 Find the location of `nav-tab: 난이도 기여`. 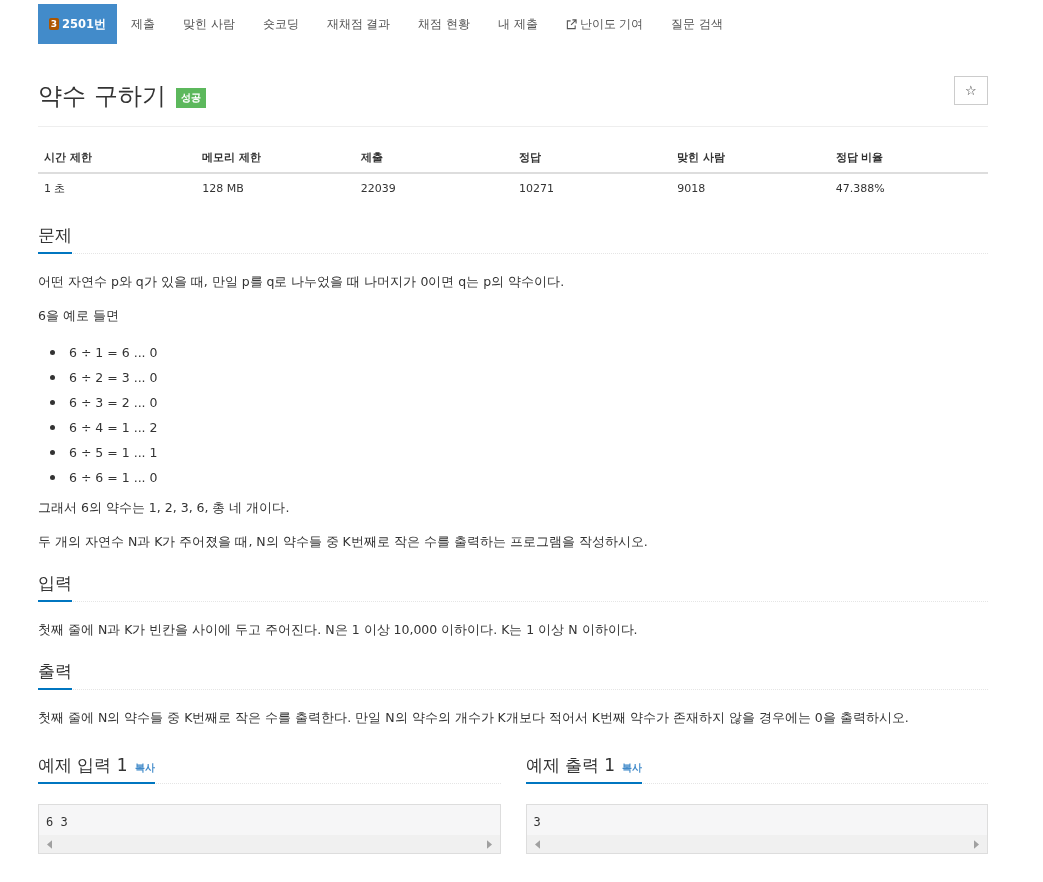

nav-tab: 난이도 기여 is located at coordinates (604, 24).